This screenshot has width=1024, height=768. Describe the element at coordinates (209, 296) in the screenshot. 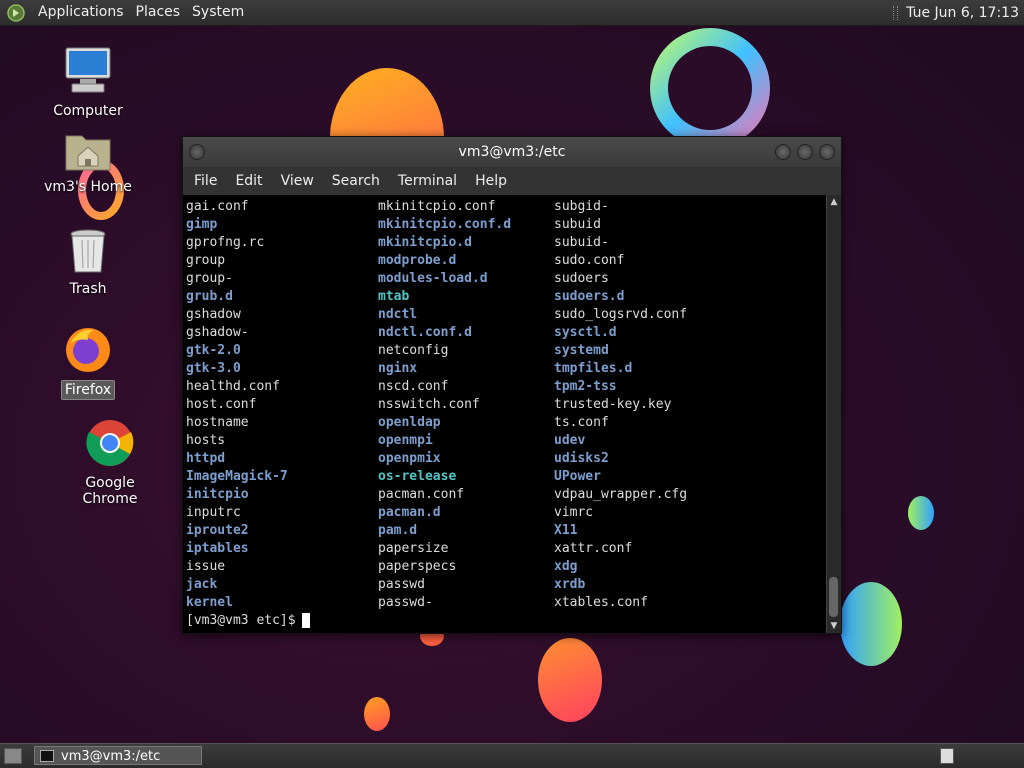

I see `listing-entry: grub.d` at that location.